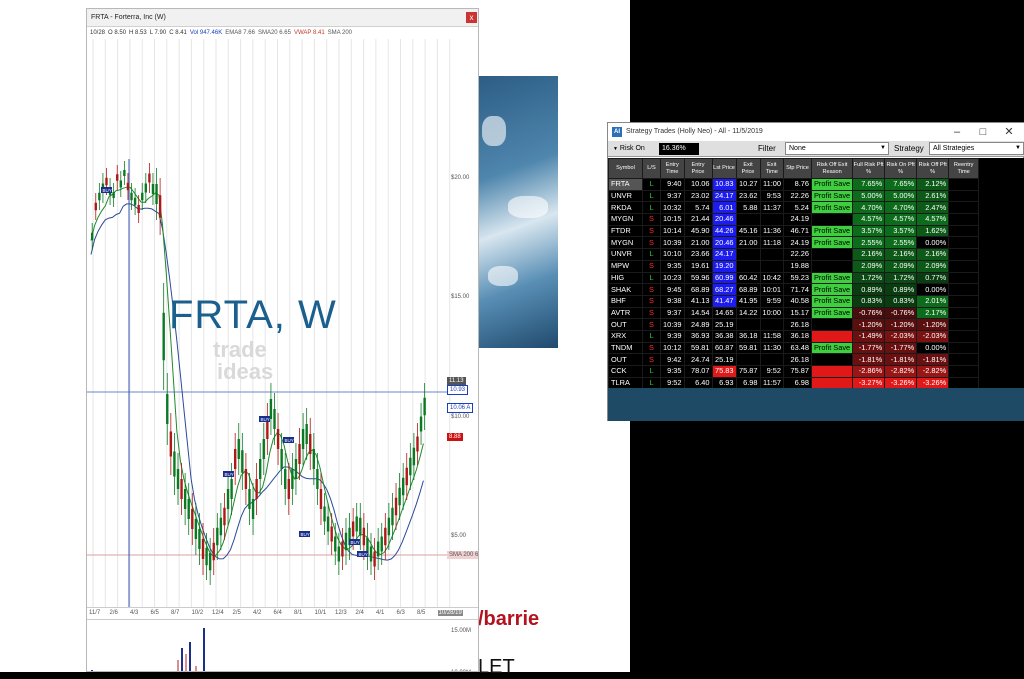 Image resolution: width=1024 pixels, height=679 pixels. Describe the element at coordinates (672, 184) in the screenshot. I see `cell-entry-time: 9:40` at that location.